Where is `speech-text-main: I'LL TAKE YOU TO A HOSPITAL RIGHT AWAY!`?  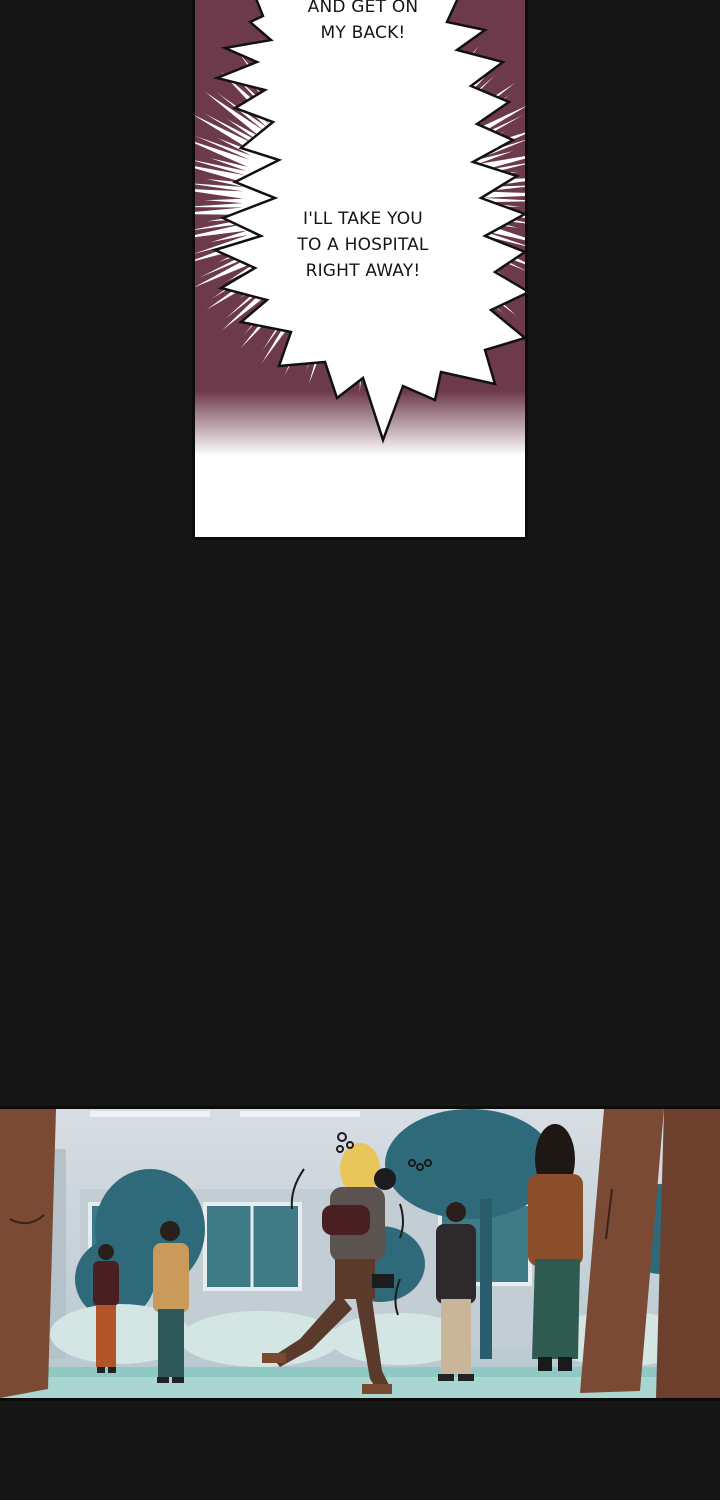
speech-text-main: I'LL TAKE YOU TO A HOSPITAL RIGHT AWAY! is located at coordinates (363, 245).